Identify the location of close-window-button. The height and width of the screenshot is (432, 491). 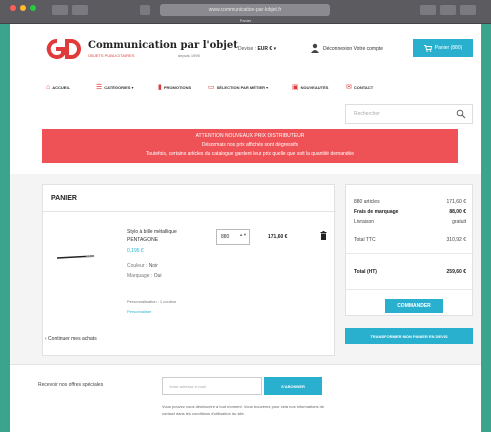
(13, 8).